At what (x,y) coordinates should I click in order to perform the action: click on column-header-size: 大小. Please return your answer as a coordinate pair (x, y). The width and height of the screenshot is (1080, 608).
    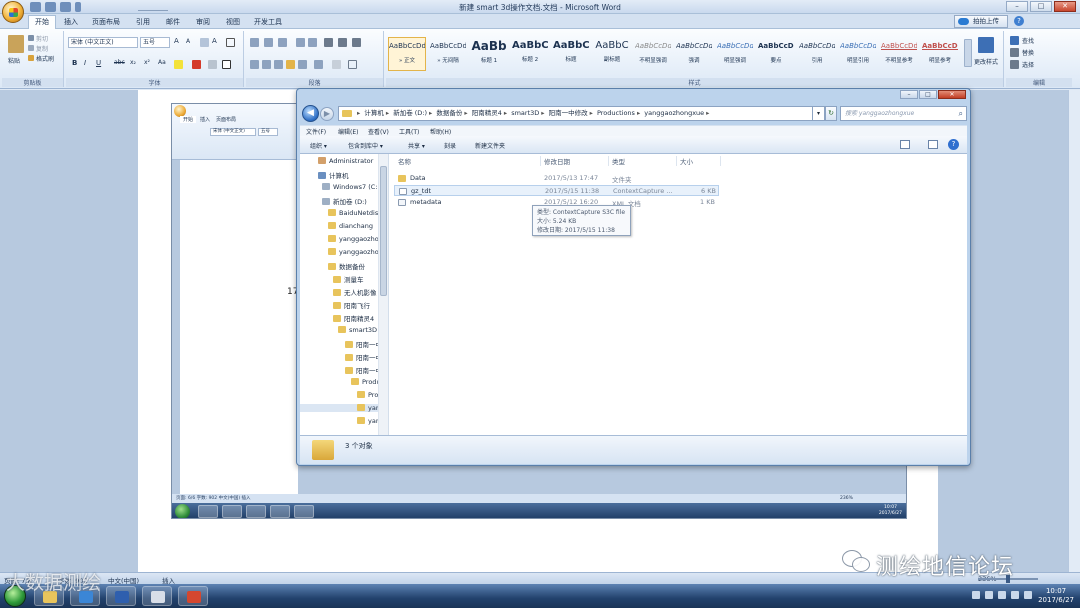
    Looking at the image, I should click on (686, 161).